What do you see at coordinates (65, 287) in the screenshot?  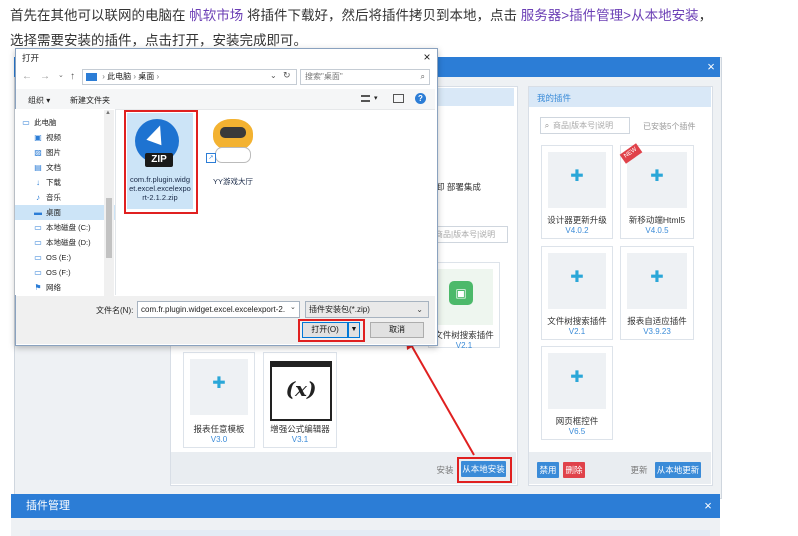 I see `nav-item: ⚑ 网络` at bounding box center [65, 287].